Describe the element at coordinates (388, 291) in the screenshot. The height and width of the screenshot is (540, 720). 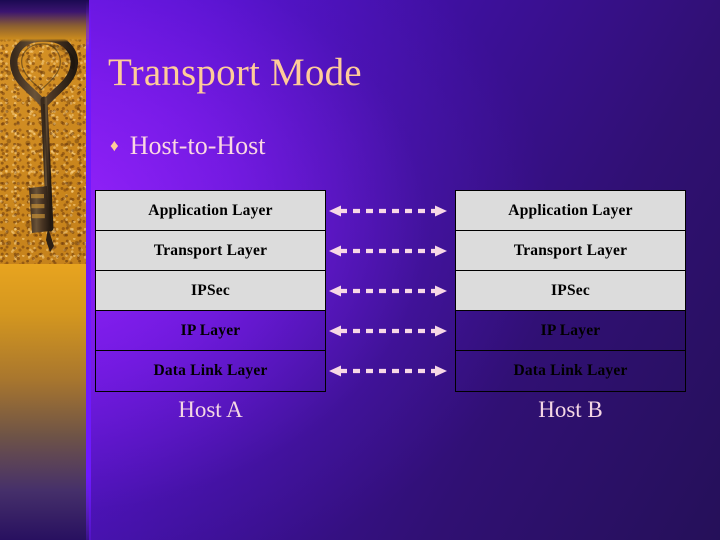
I see `connector-ipsec` at that location.